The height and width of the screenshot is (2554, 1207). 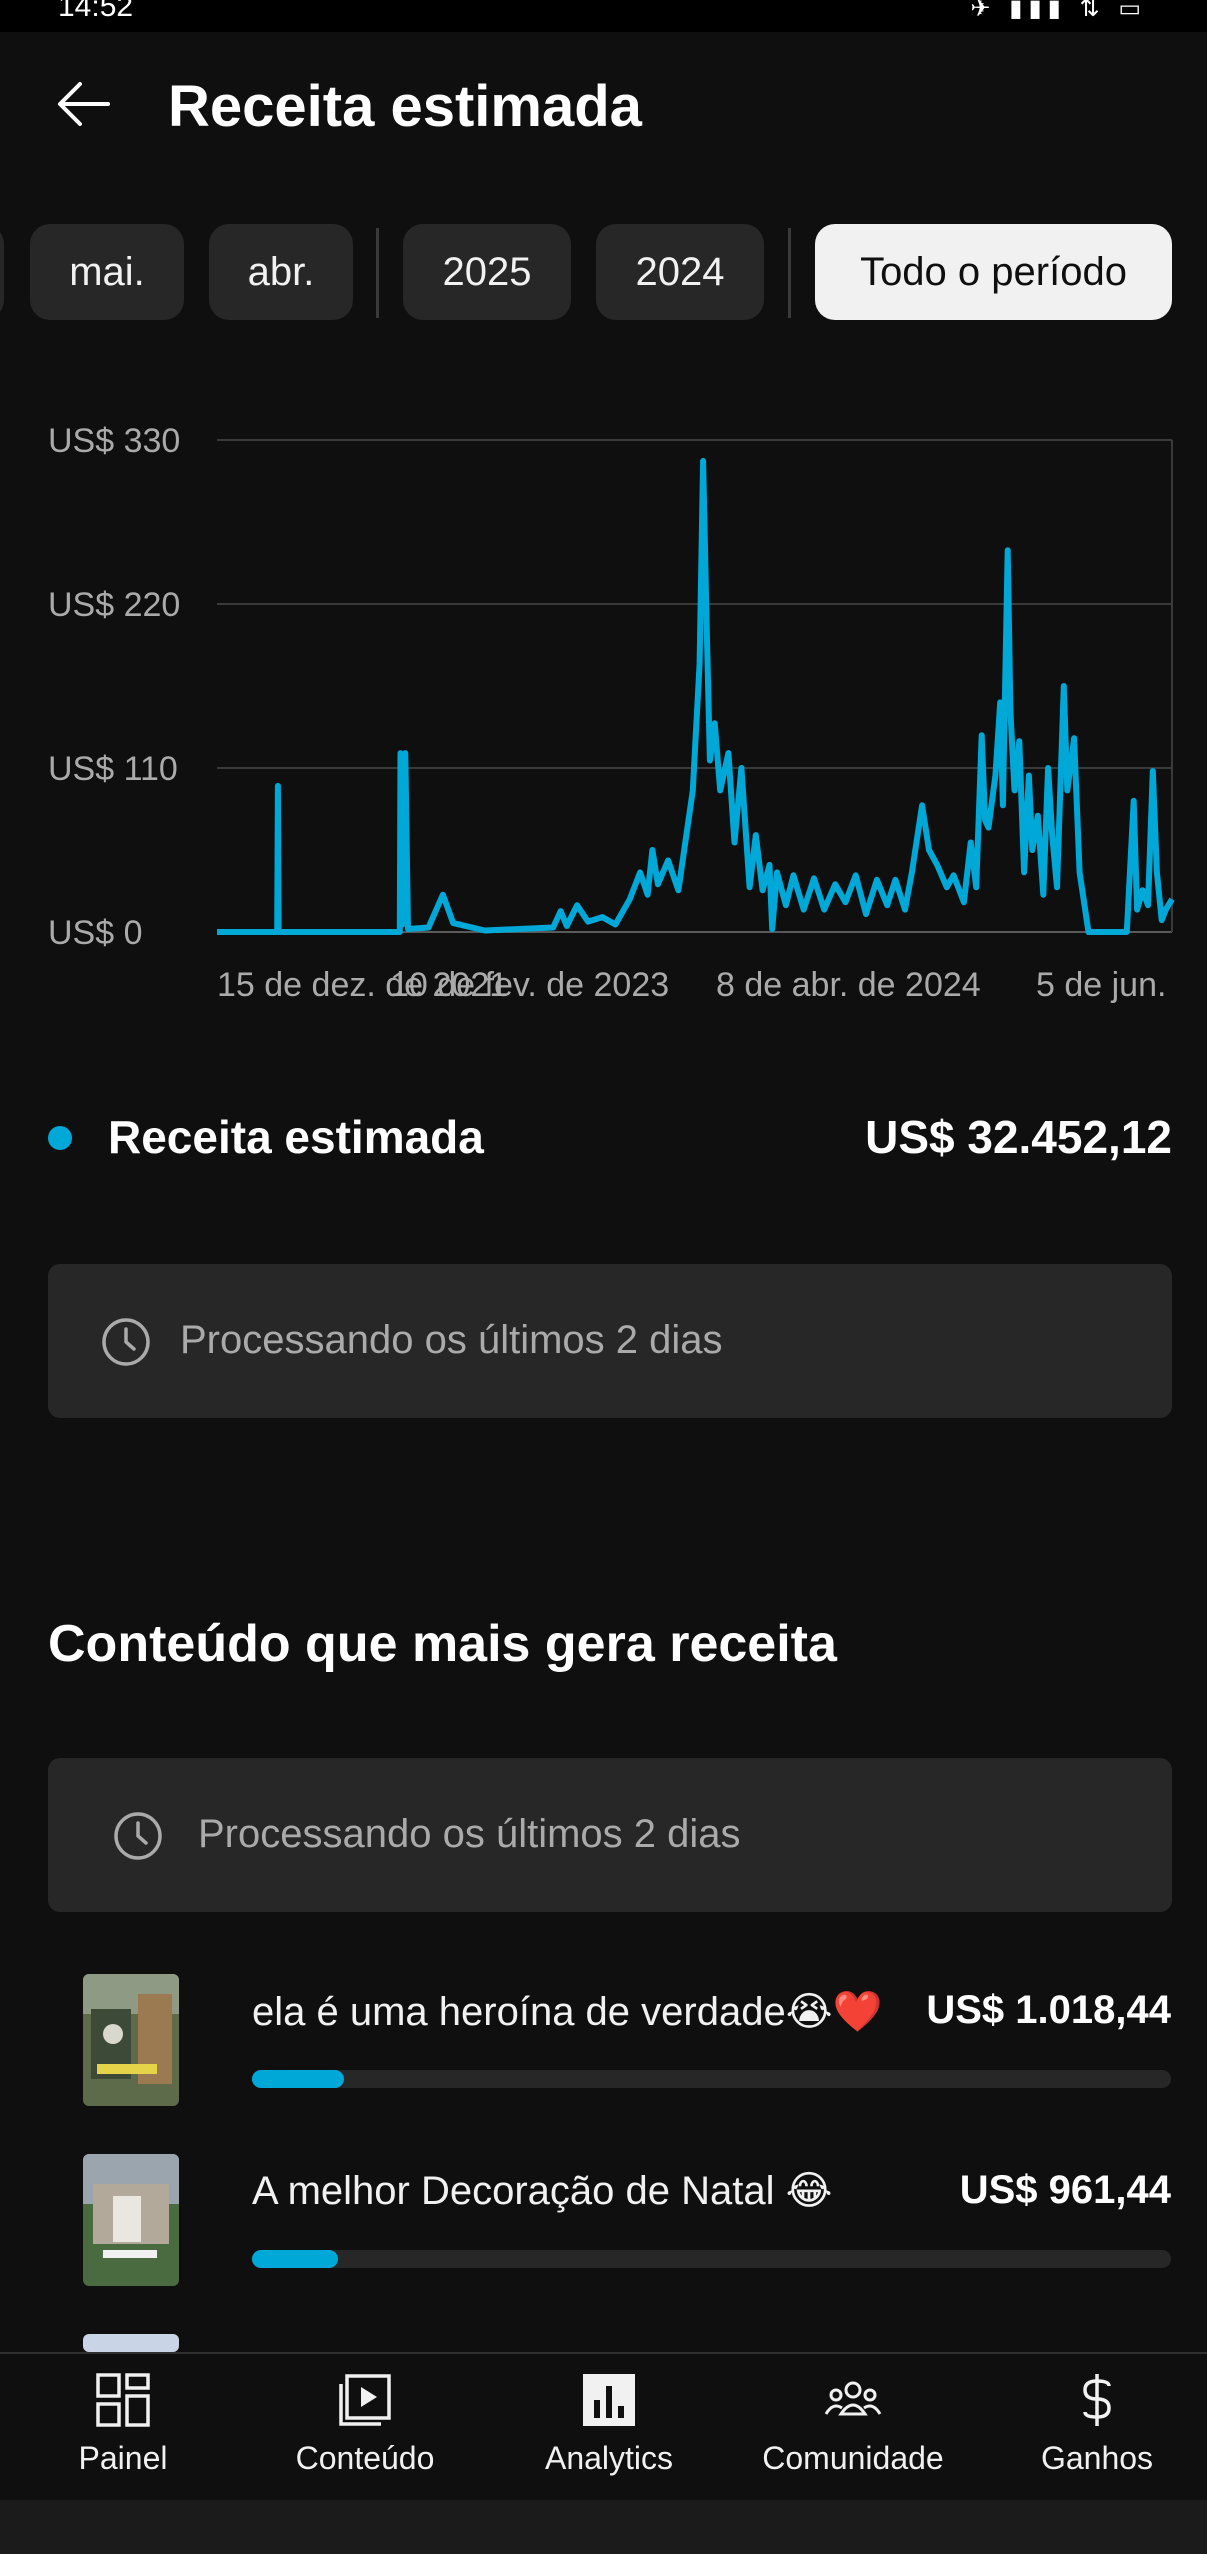 What do you see at coordinates (123, 2400) in the screenshot?
I see `dashboard-icon` at bounding box center [123, 2400].